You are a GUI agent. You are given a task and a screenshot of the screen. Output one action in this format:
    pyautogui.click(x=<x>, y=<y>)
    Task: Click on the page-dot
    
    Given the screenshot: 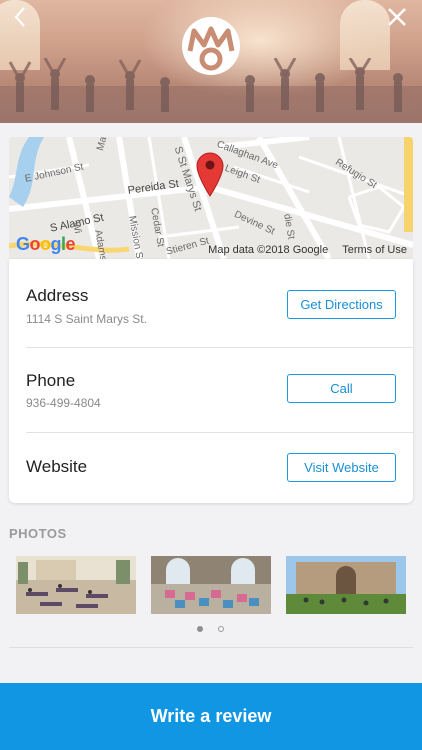 What is the action you would take?
    pyautogui.click(x=221, y=629)
    